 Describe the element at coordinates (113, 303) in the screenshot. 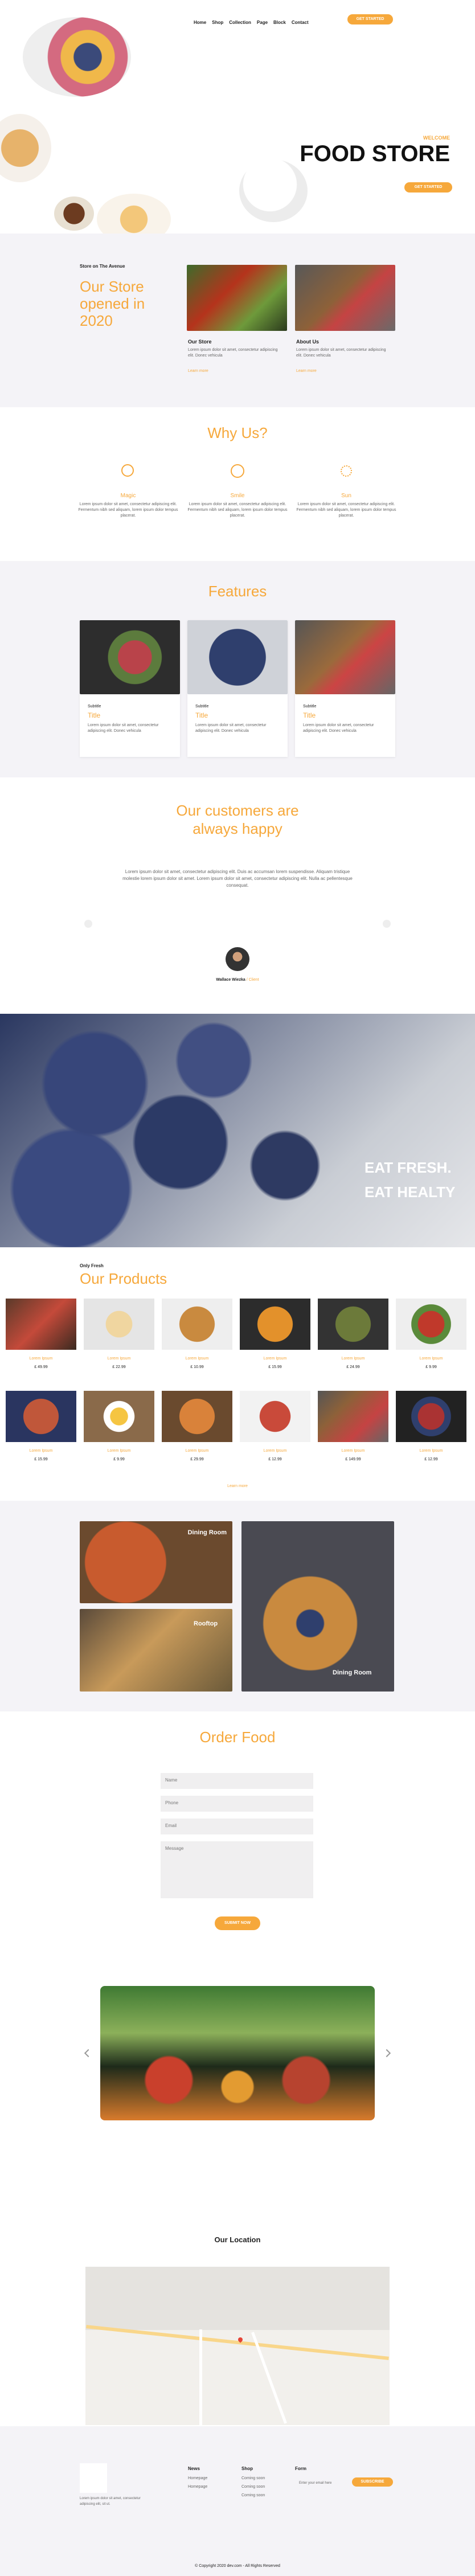

I see `store-heading: Our Store opened in 2020` at that location.